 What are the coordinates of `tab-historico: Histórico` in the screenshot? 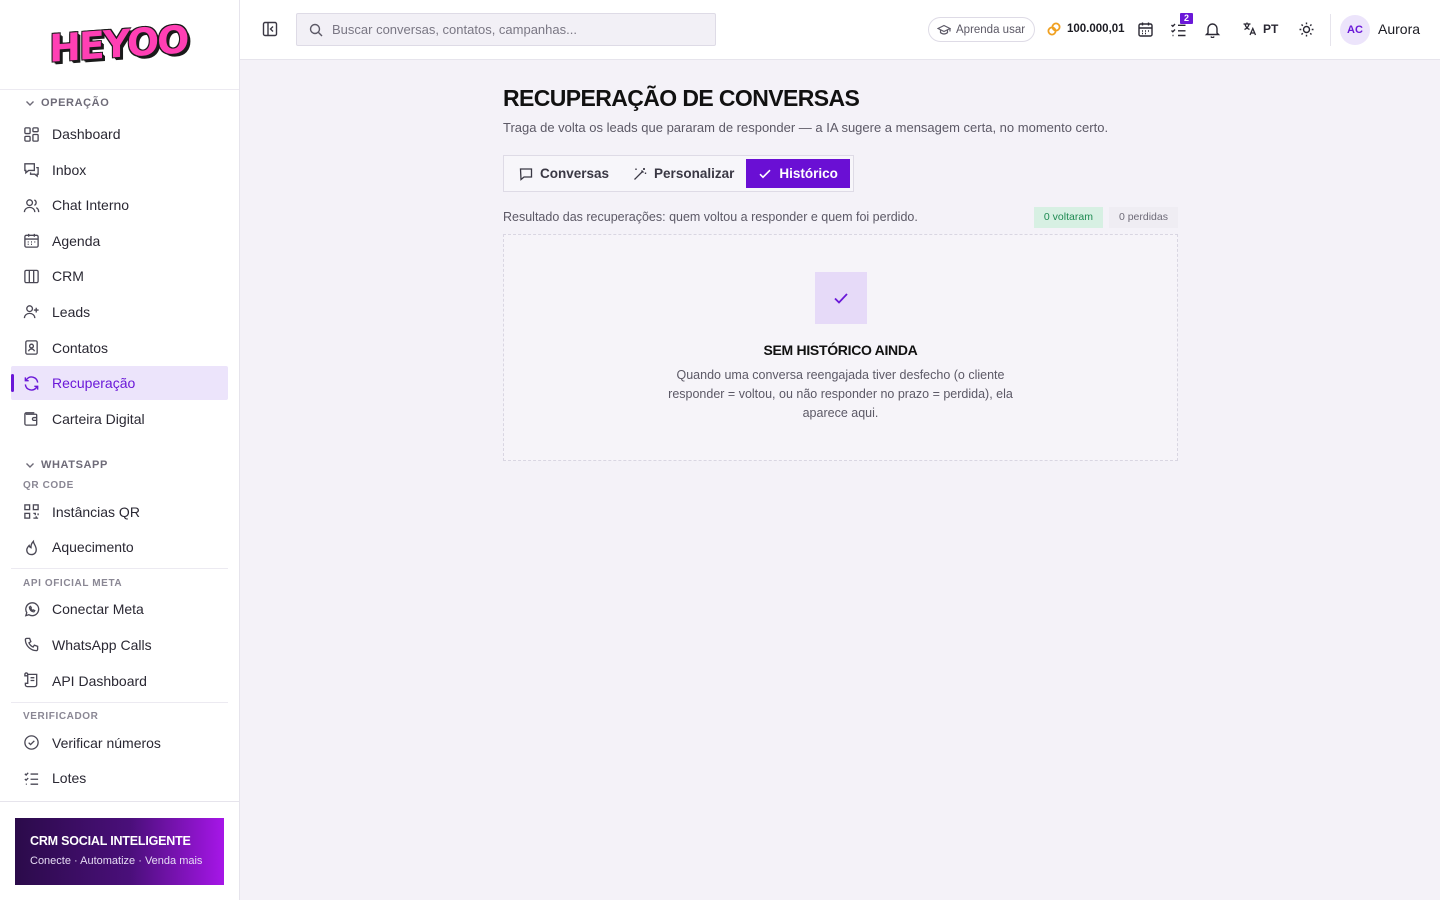 It's located at (798, 173).